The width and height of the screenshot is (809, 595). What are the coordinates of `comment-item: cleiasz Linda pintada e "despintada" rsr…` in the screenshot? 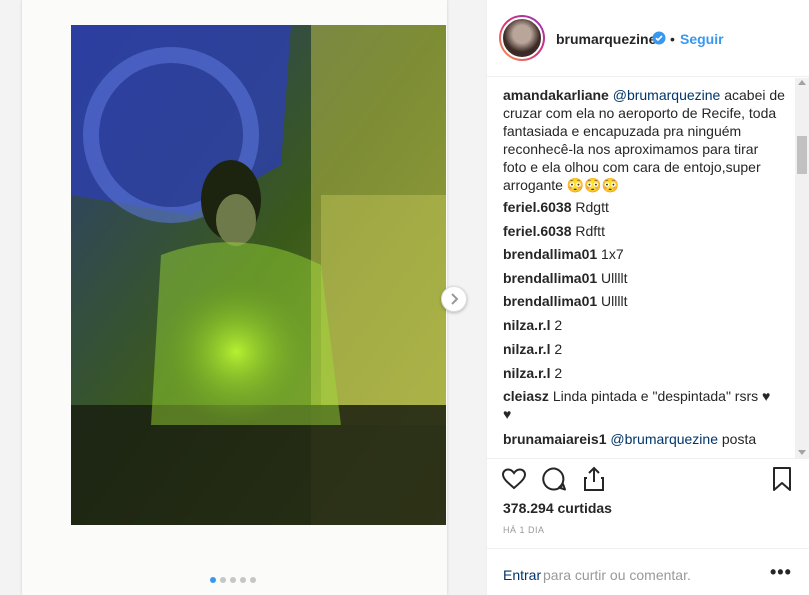 It's located at (645, 405).